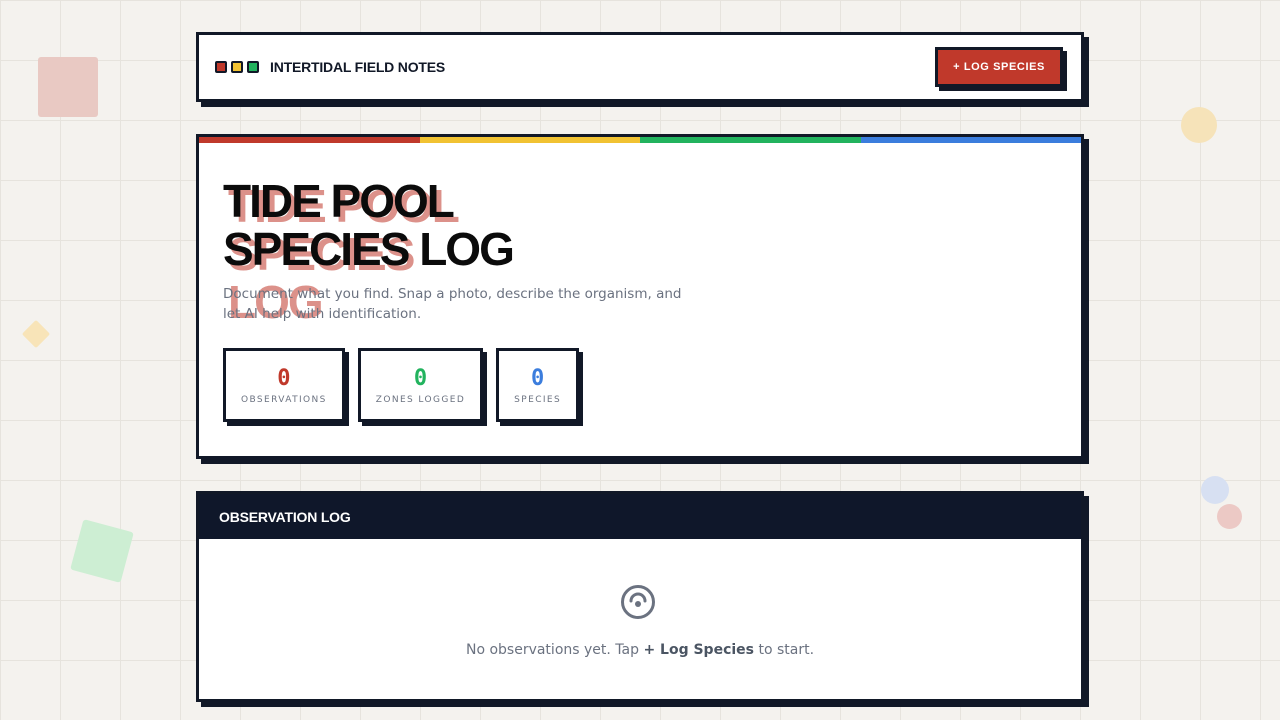 This screenshot has height=720, width=1280. What do you see at coordinates (538, 378) in the screenshot?
I see `stat-species-value: 0` at bounding box center [538, 378].